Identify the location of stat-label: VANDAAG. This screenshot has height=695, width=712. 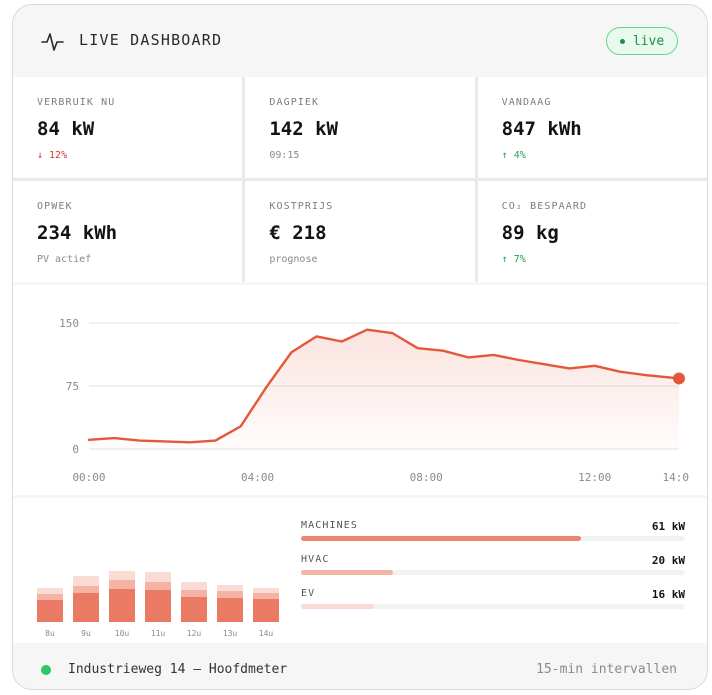
(526, 102).